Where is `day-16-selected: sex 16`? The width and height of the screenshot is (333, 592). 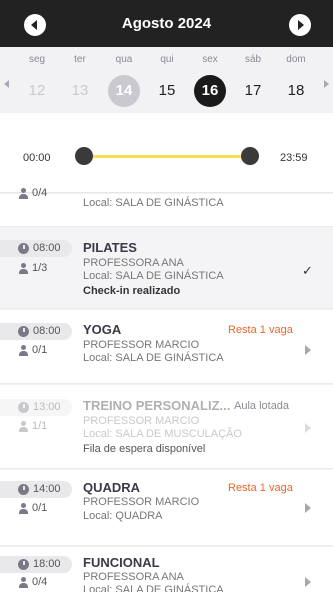 day-16-selected: sex 16 is located at coordinates (210, 80).